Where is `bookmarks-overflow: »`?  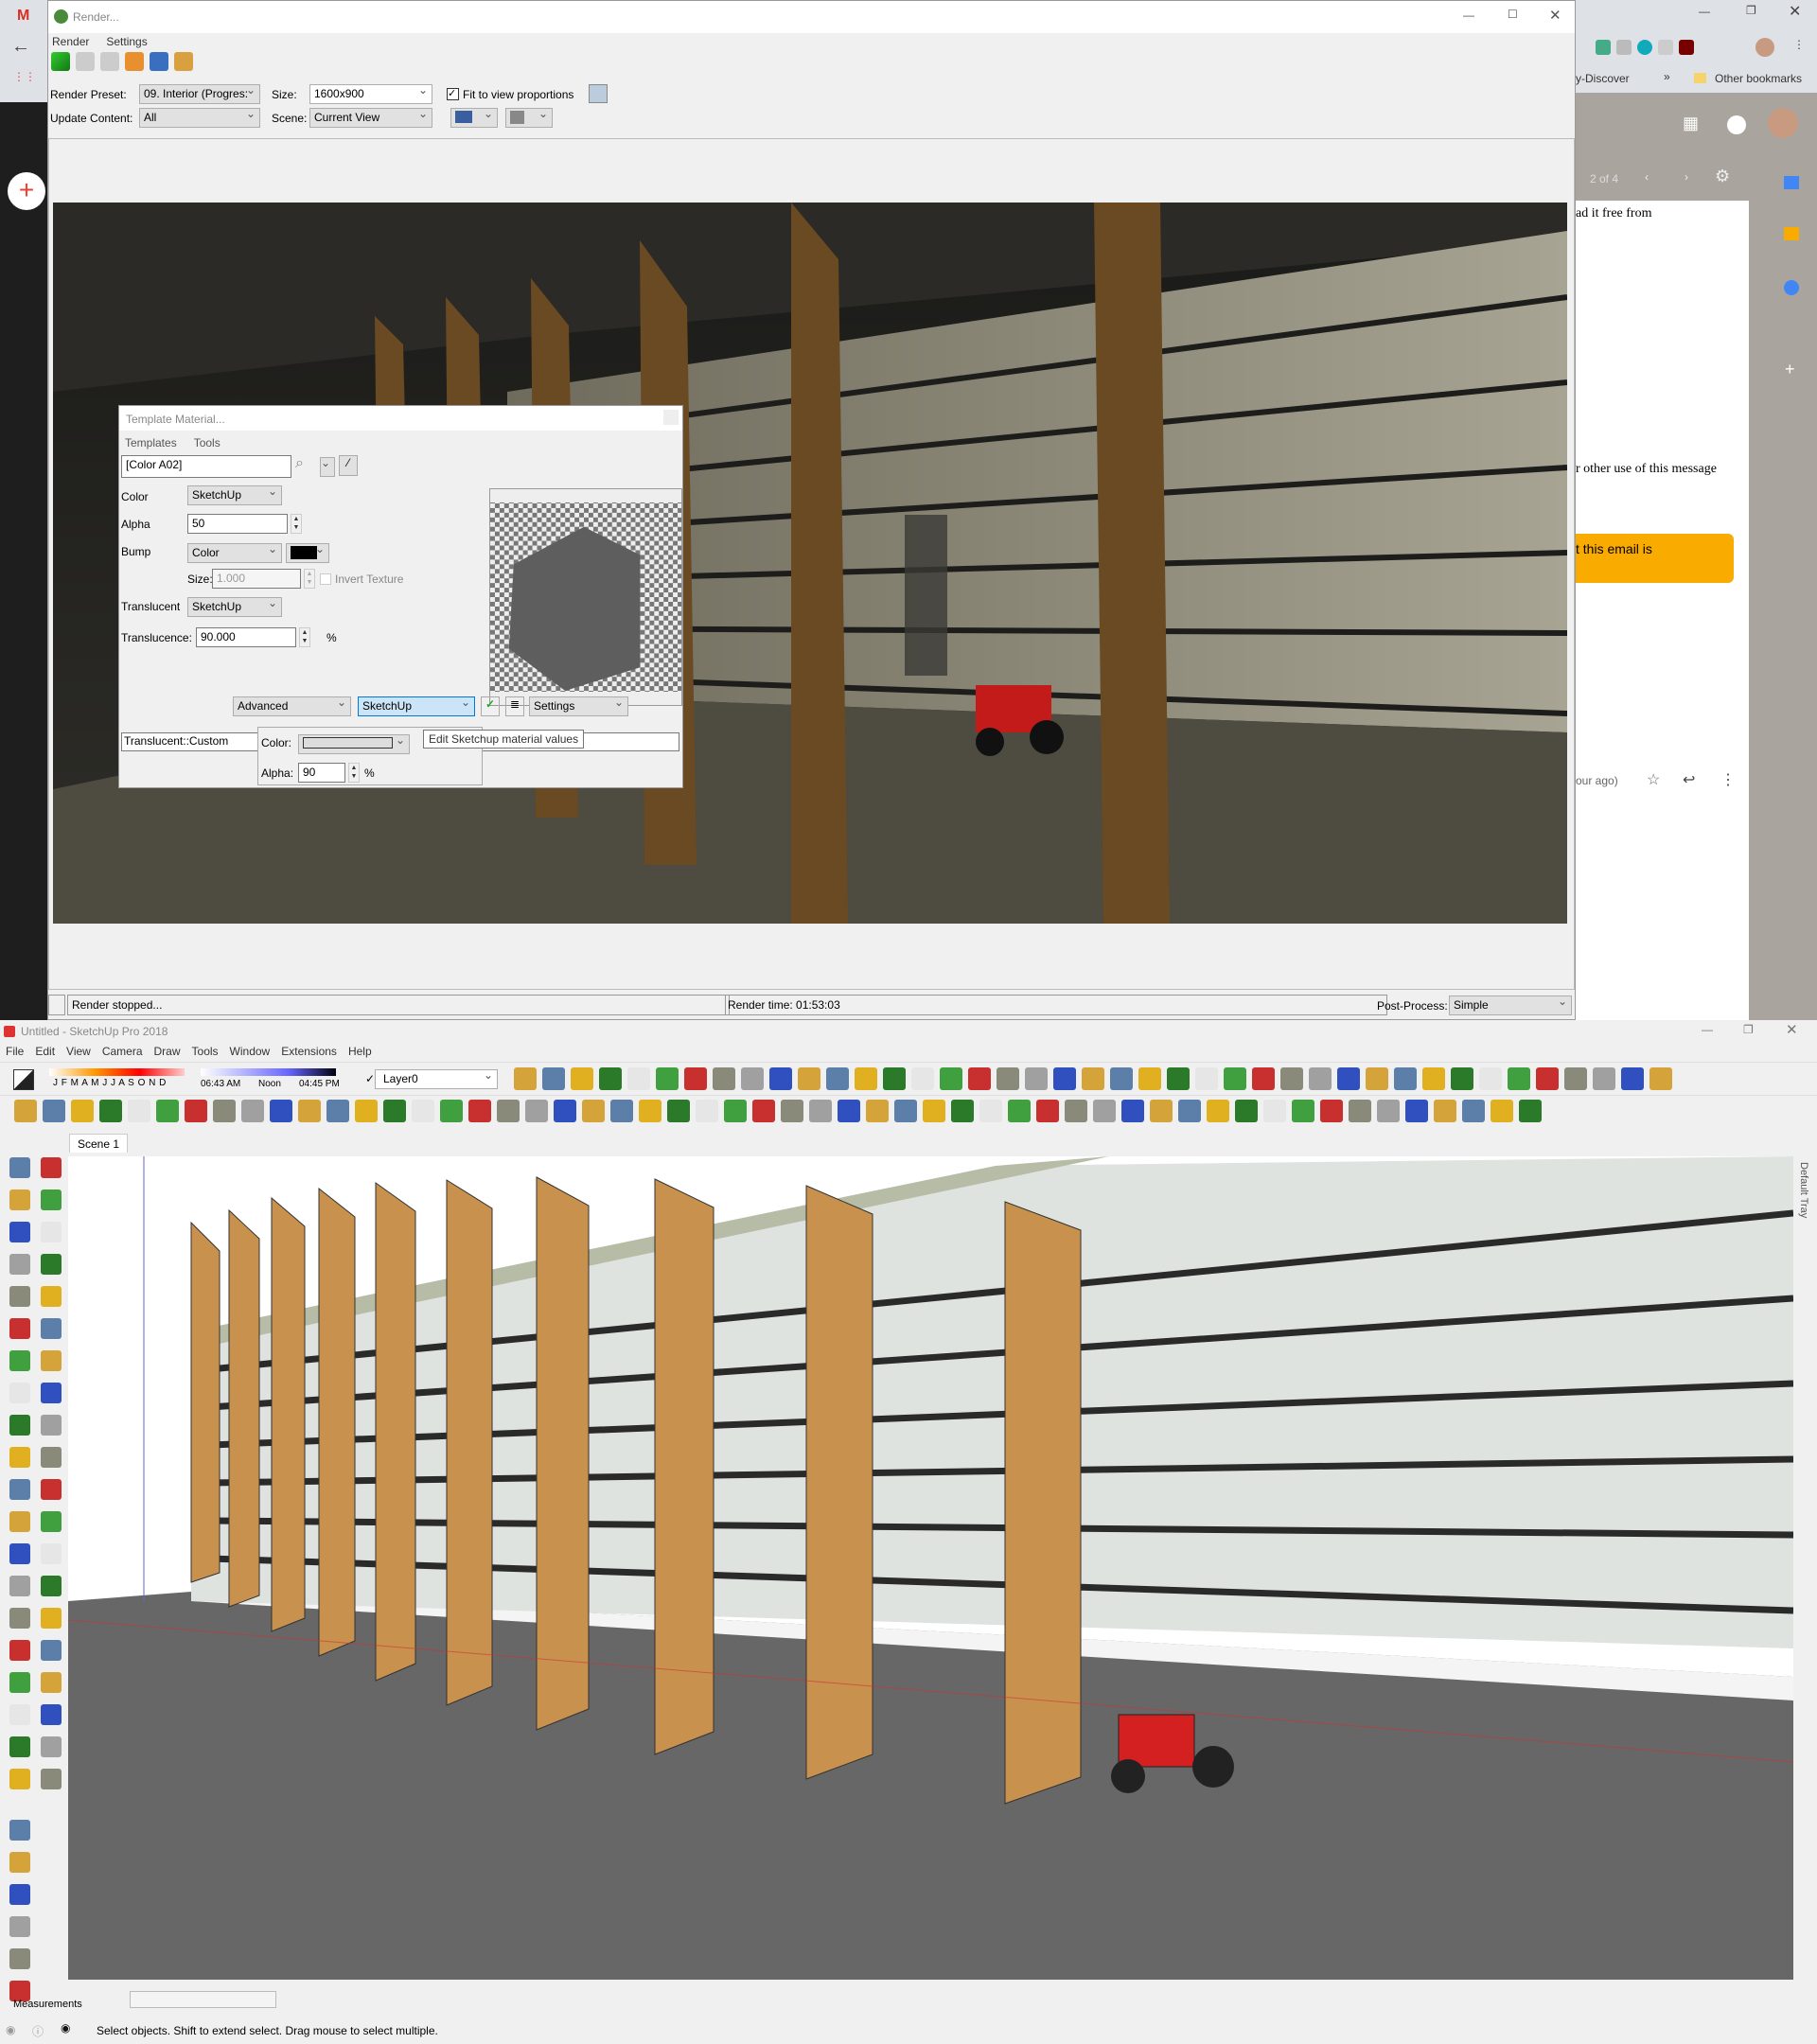 bookmarks-overflow: » is located at coordinates (1667, 76).